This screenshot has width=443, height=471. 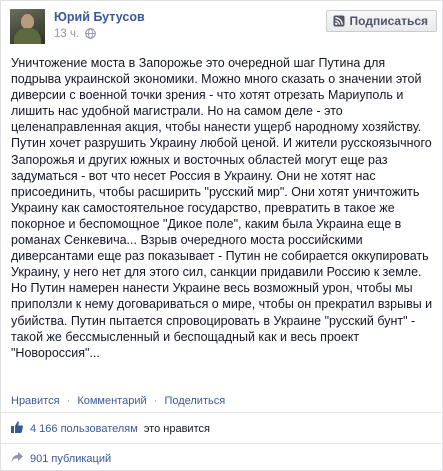 I want to click on avatar-head, so click(x=27, y=21).